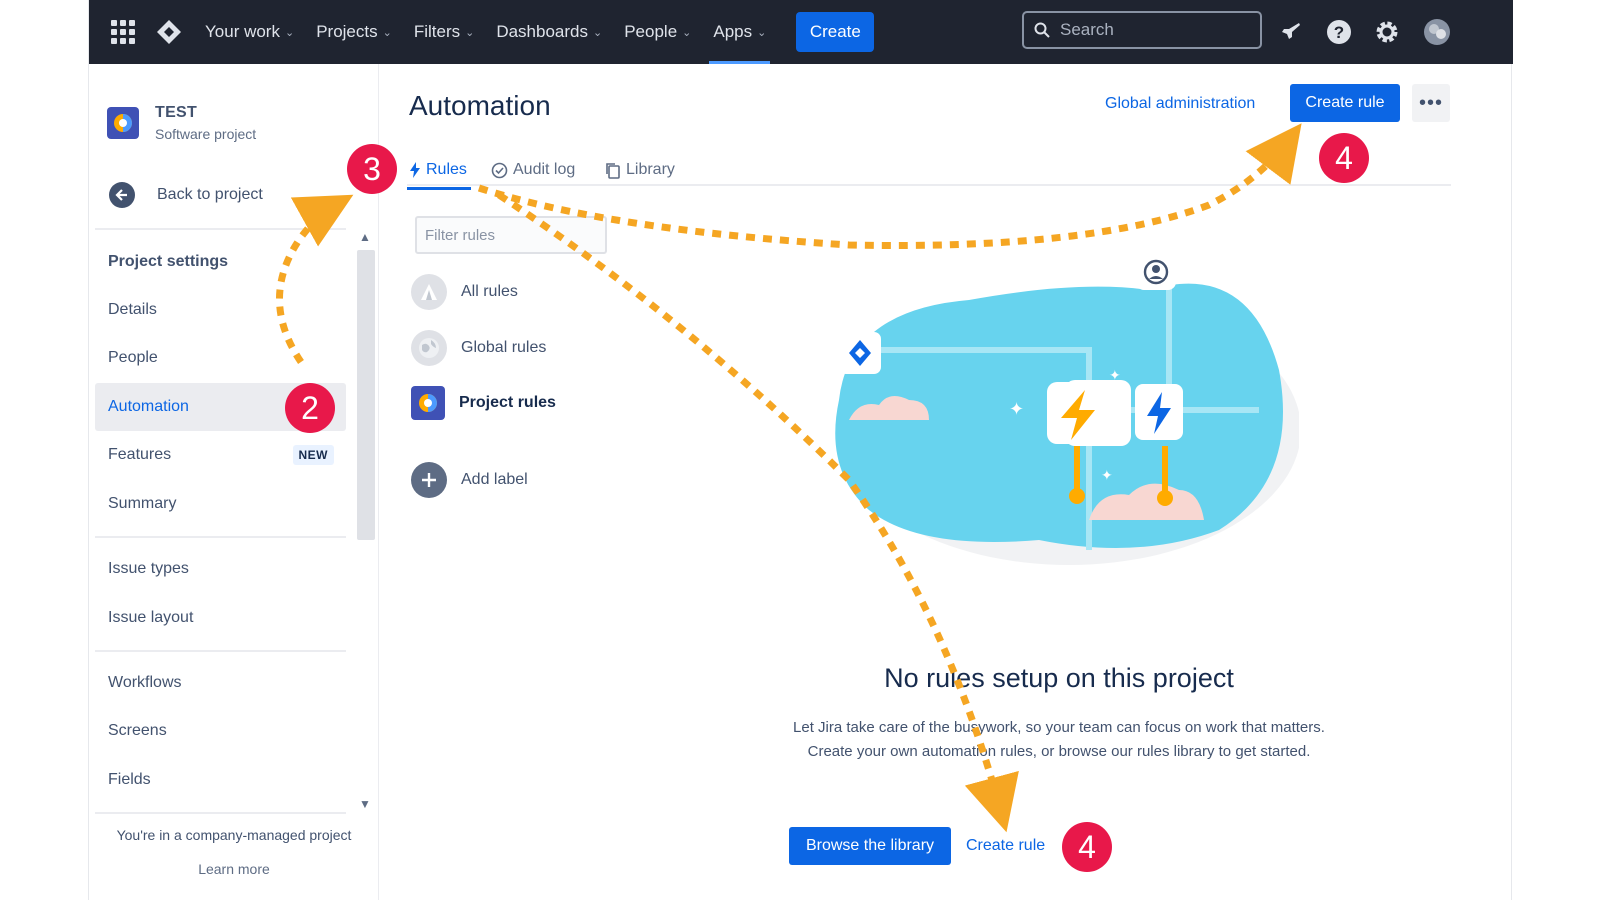 The image size is (1600, 900). What do you see at coordinates (929, 171) in the screenshot?
I see `automation-tabs: Rules Audit log Library` at bounding box center [929, 171].